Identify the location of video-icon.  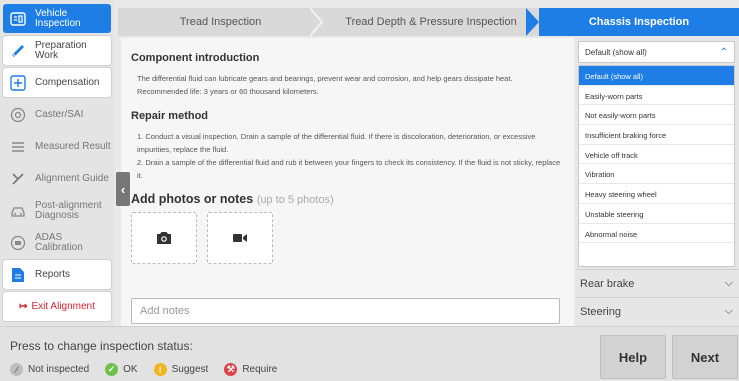
(240, 238).